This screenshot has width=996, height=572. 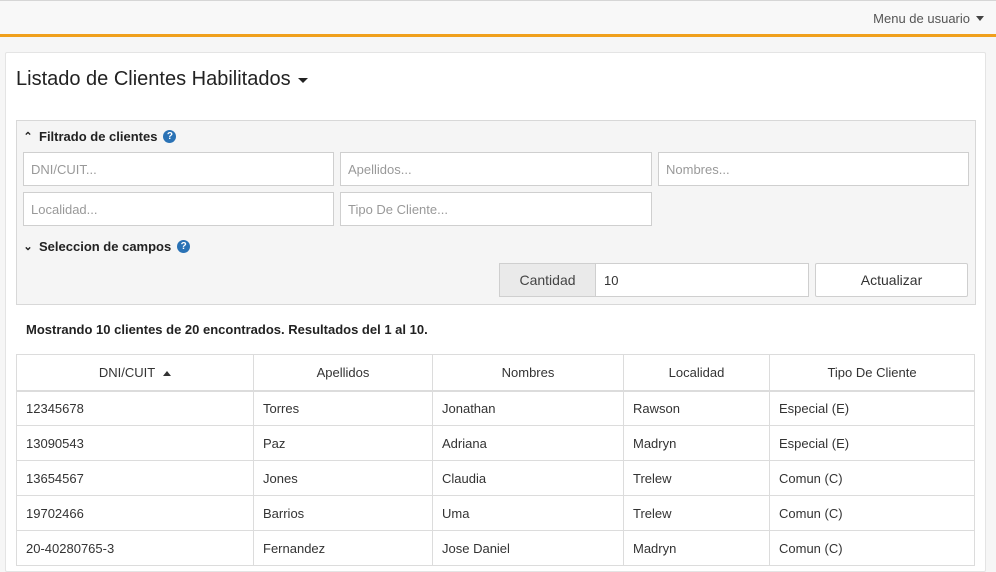 What do you see at coordinates (496, 169) in the screenshot?
I see `apellidos-filter-input` at bounding box center [496, 169].